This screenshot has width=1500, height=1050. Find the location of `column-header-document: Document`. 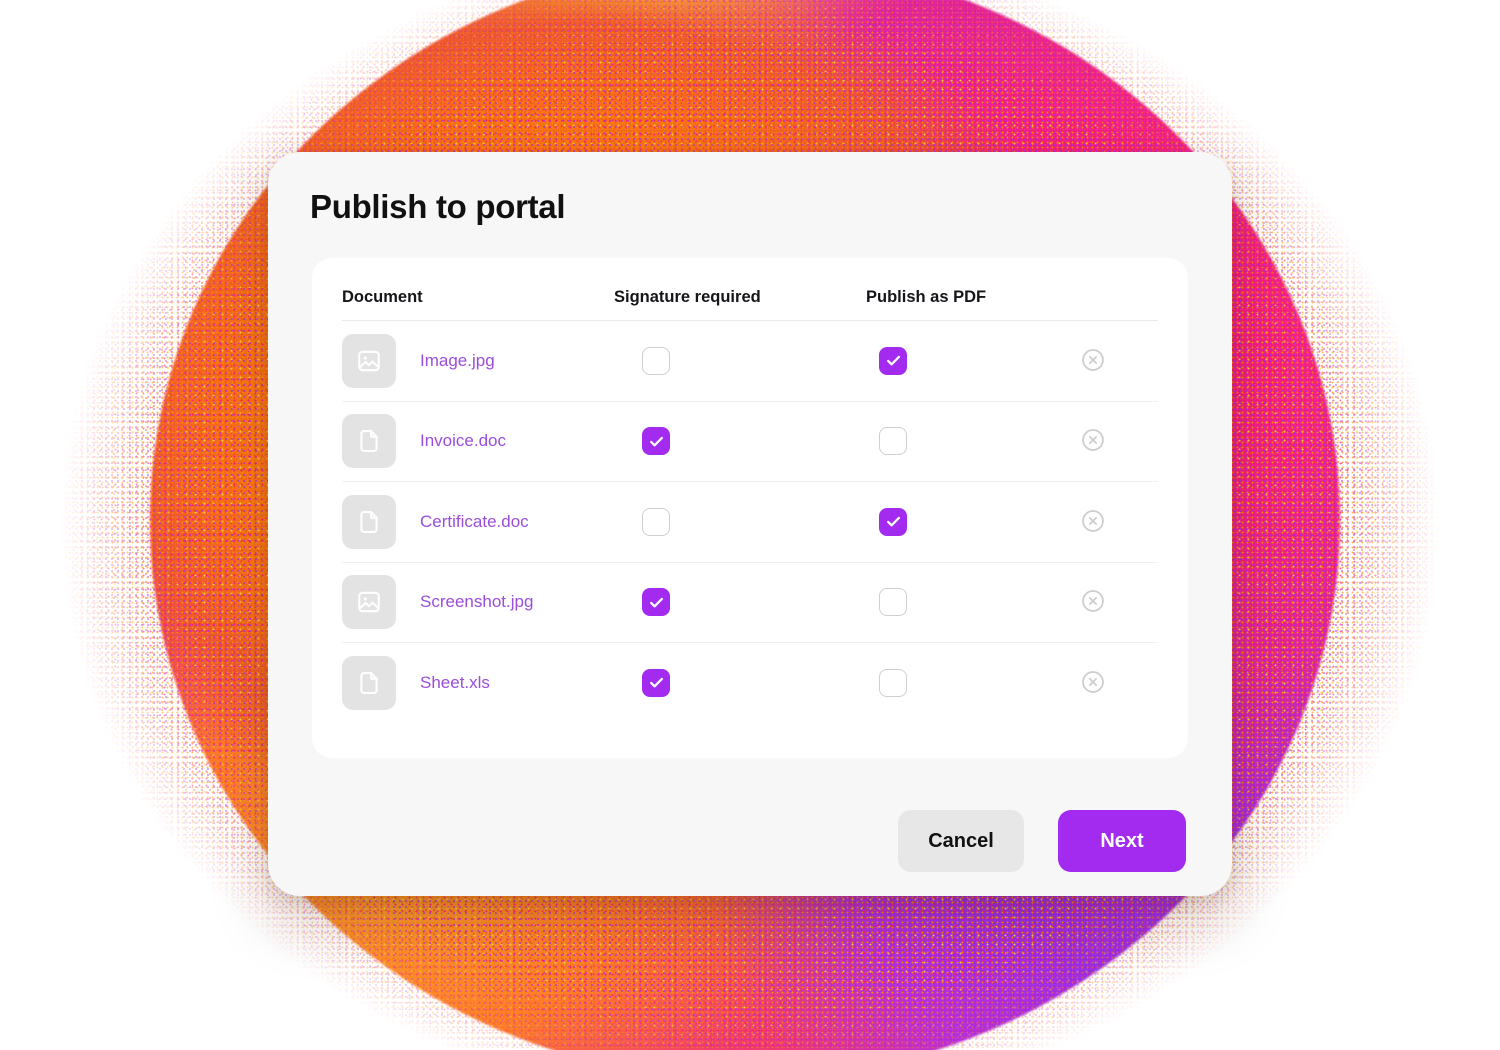

column-header-document: Document is located at coordinates (382, 297).